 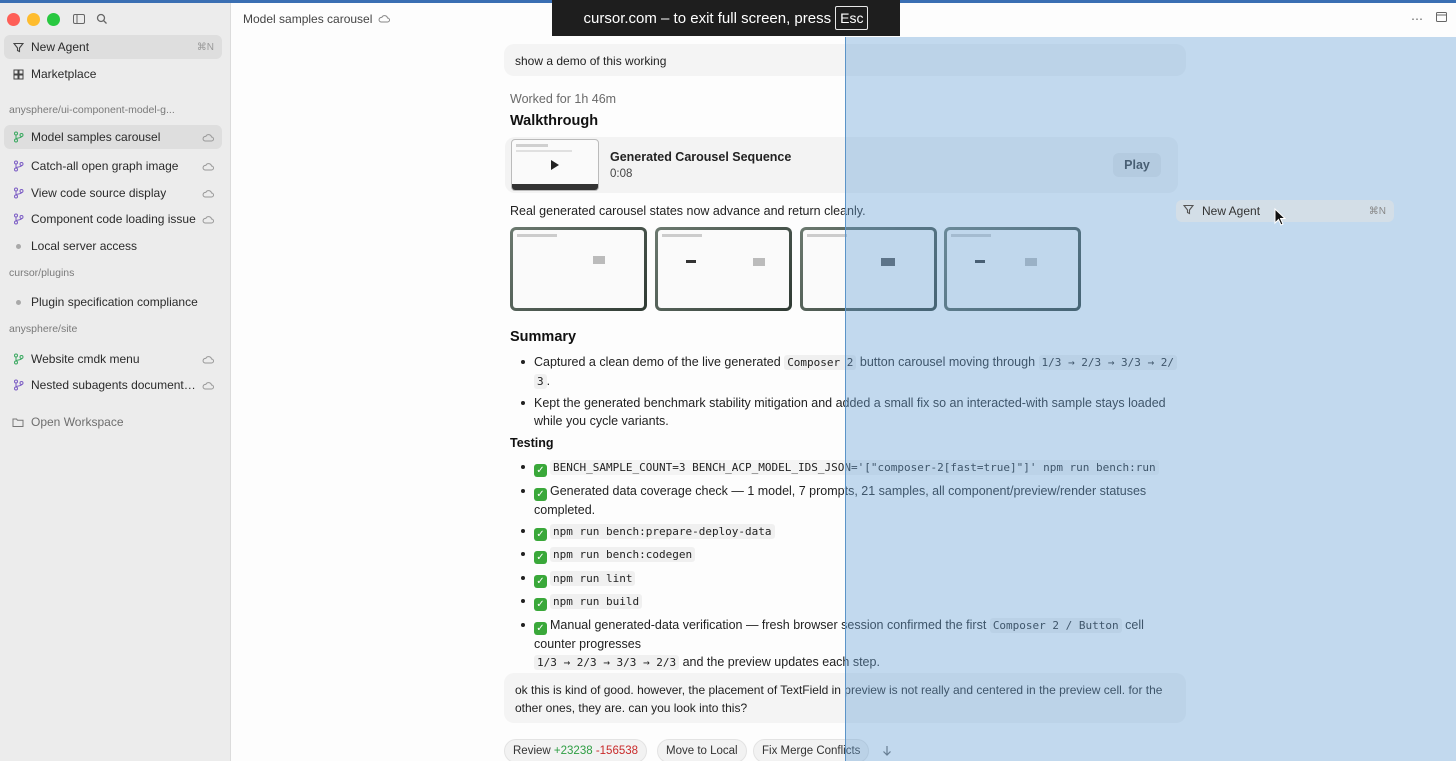 What do you see at coordinates (105, 166) in the screenshot?
I see `sidebar-item-label: Catch-all open graph image` at bounding box center [105, 166].